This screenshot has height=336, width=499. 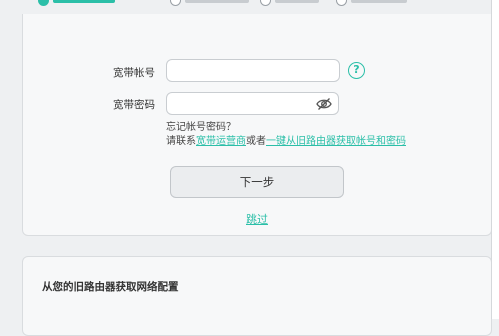 I want to click on account-input, so click(x=253, y=72).